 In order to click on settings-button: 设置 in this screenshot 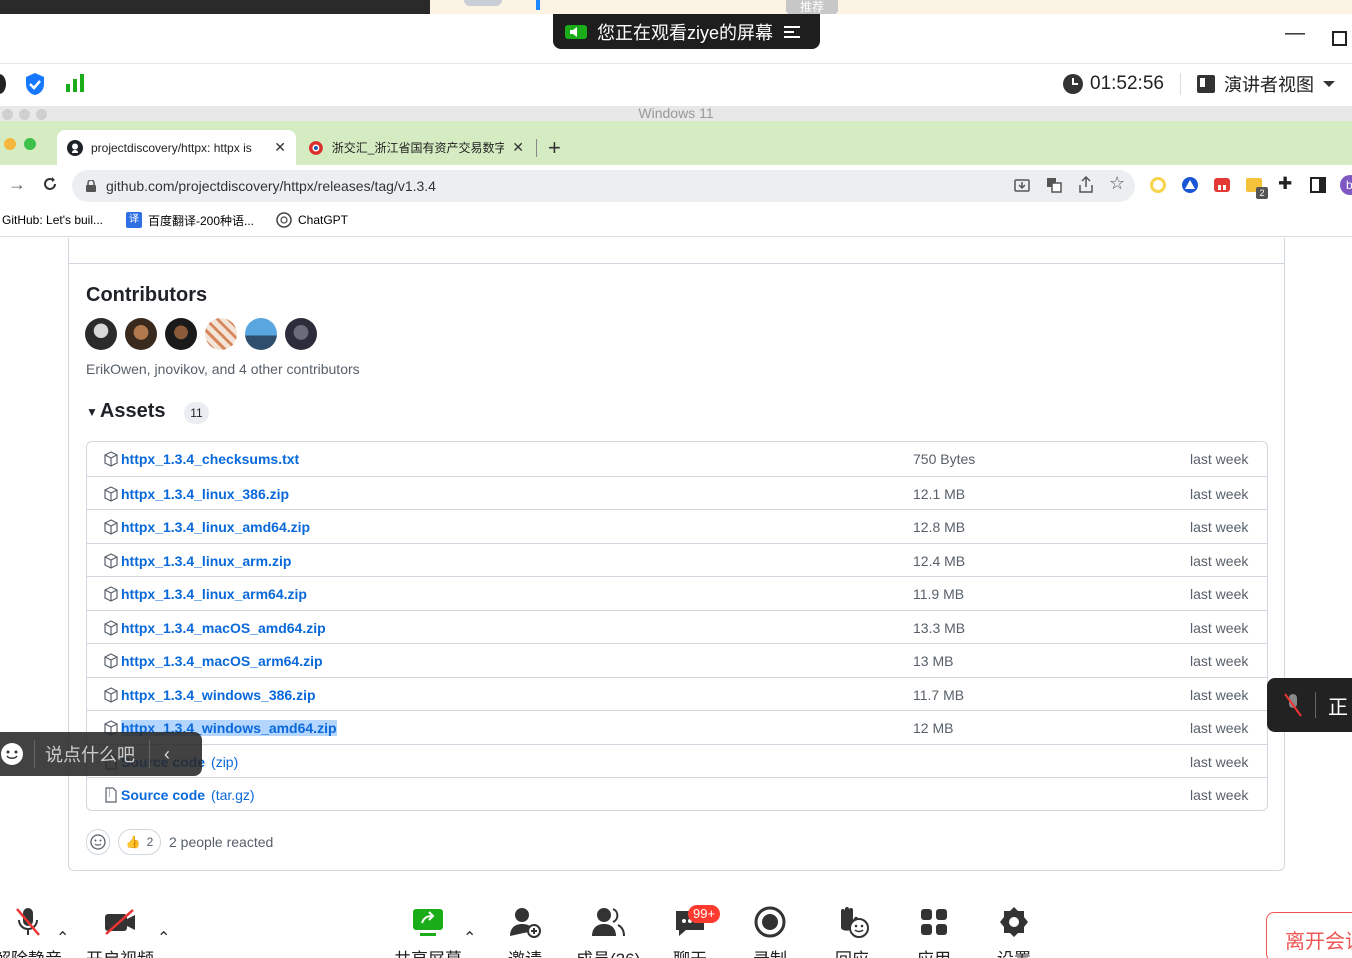, I will do `click(1014, 931)`.